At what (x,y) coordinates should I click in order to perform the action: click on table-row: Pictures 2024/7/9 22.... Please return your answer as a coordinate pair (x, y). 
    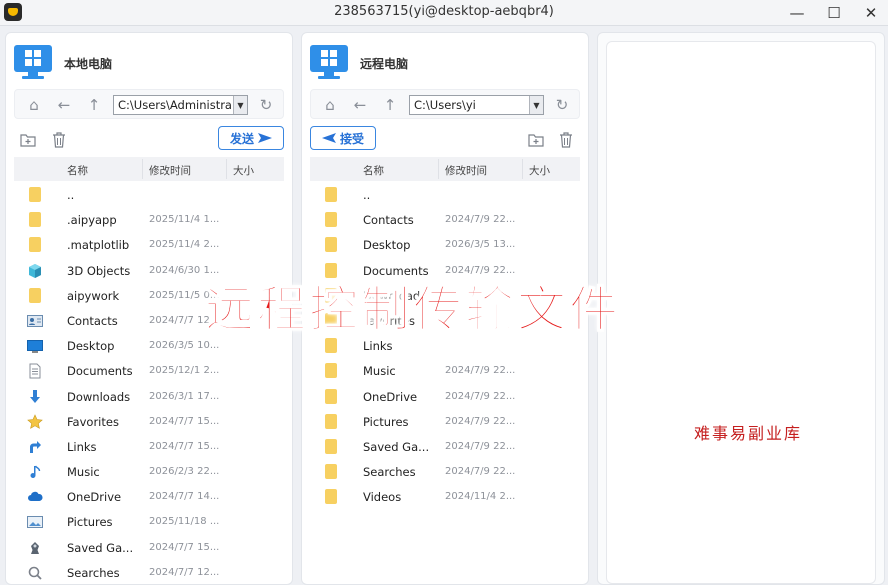
    Looking at the image, I should click on (445, 422).